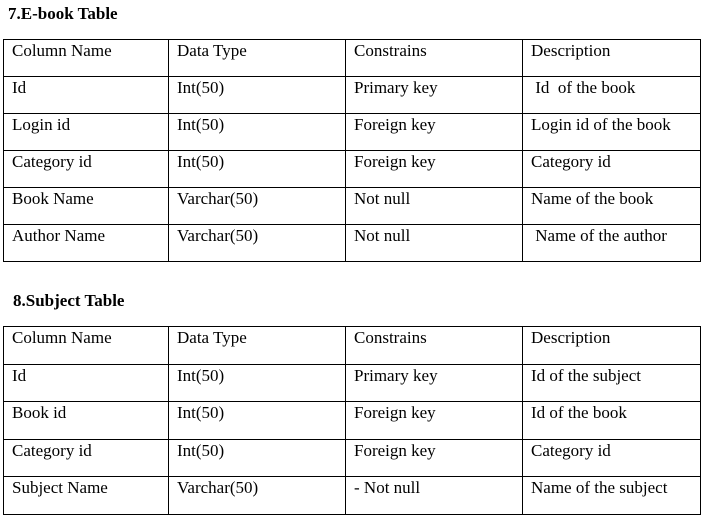 The height and width of the screenshot is (527, 710). I want to click on table-cell: Login id of the book, so click(611, 132).